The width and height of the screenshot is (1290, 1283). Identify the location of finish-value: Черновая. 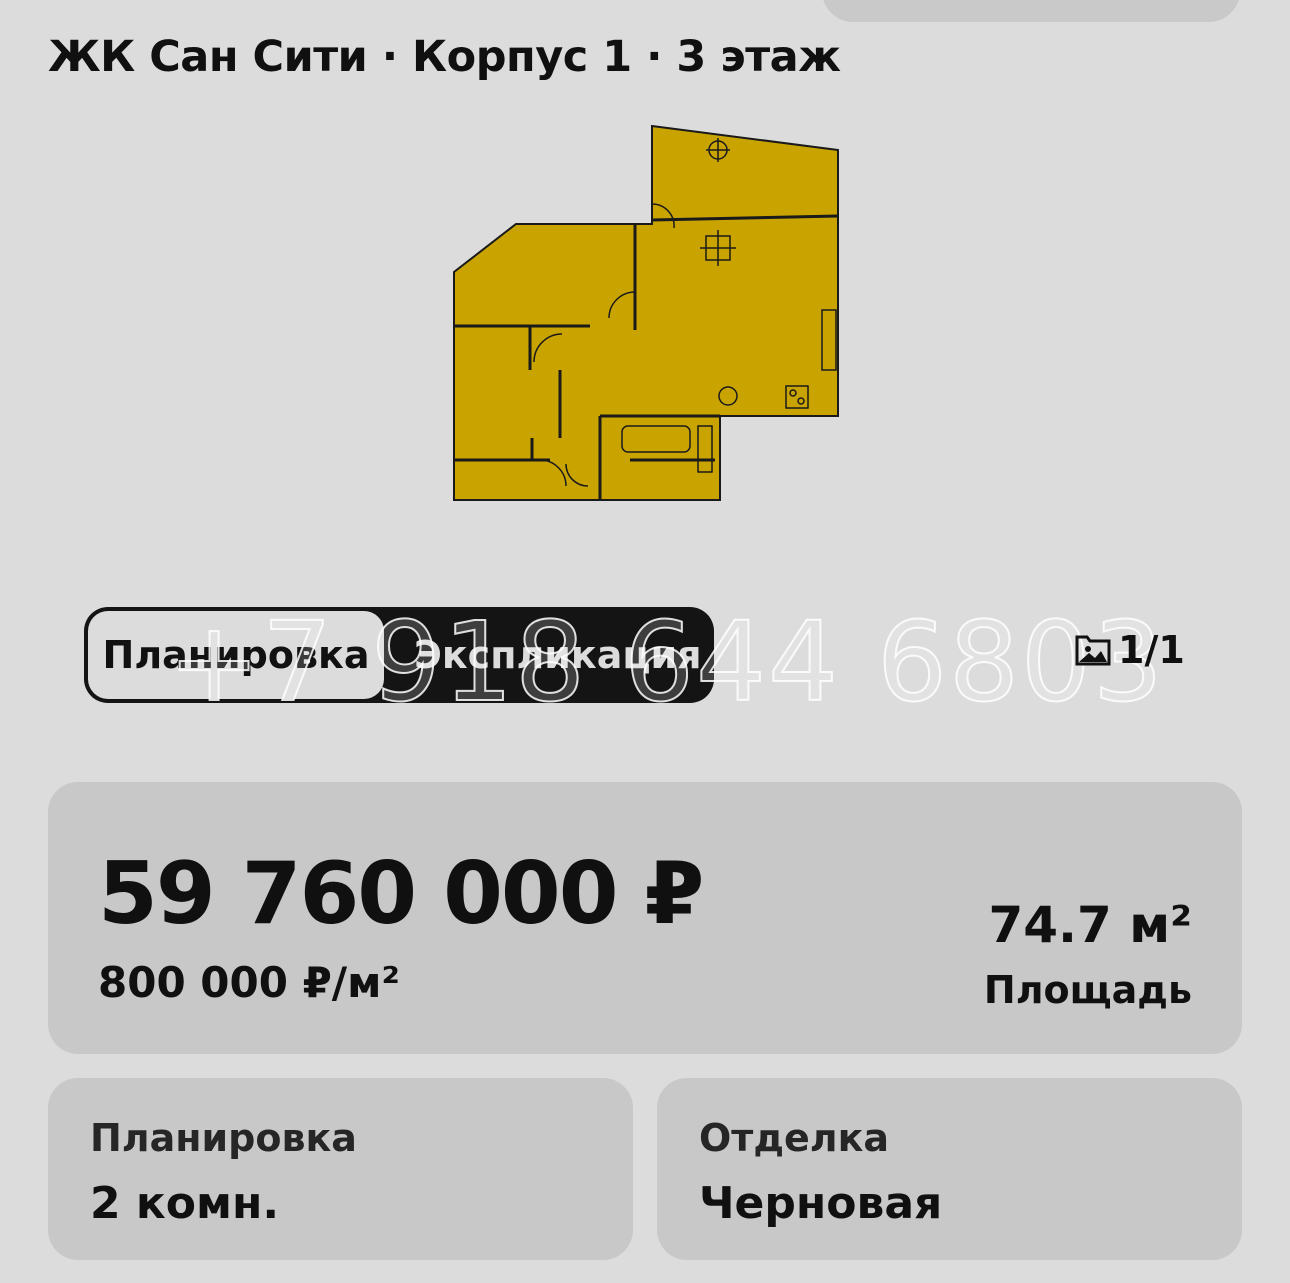
(821, 1203).